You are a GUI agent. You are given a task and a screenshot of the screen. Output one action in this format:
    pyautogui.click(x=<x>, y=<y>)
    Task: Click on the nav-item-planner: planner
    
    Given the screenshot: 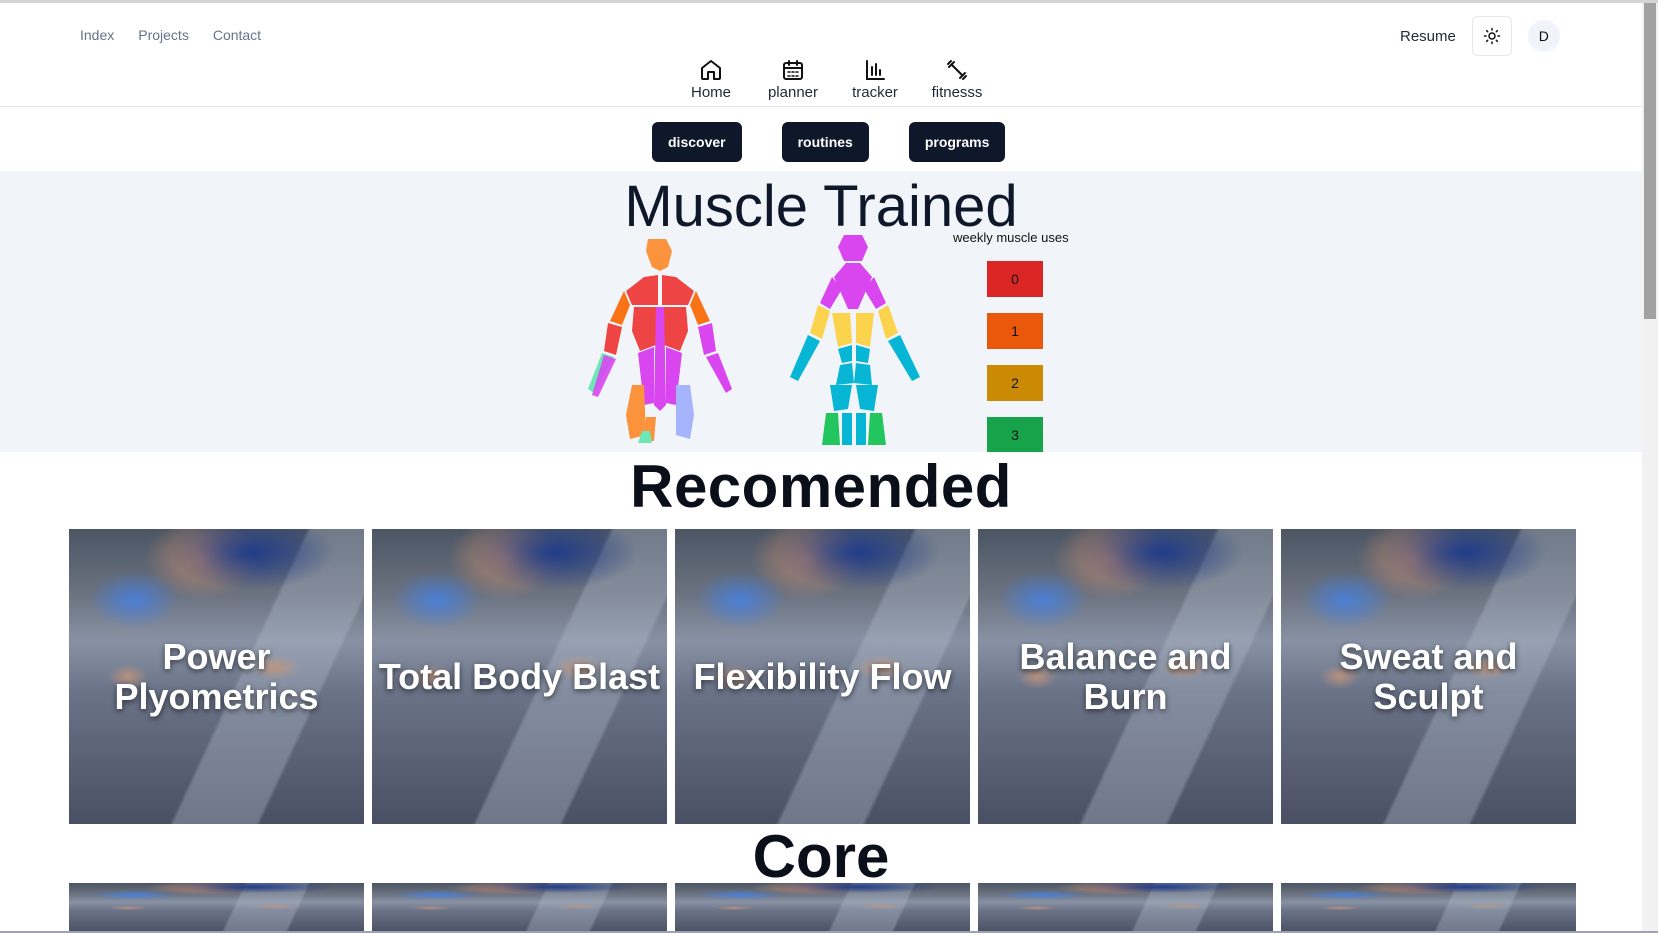 What is the action you would take?
    pyautogui.click(x=793, y=79)
    